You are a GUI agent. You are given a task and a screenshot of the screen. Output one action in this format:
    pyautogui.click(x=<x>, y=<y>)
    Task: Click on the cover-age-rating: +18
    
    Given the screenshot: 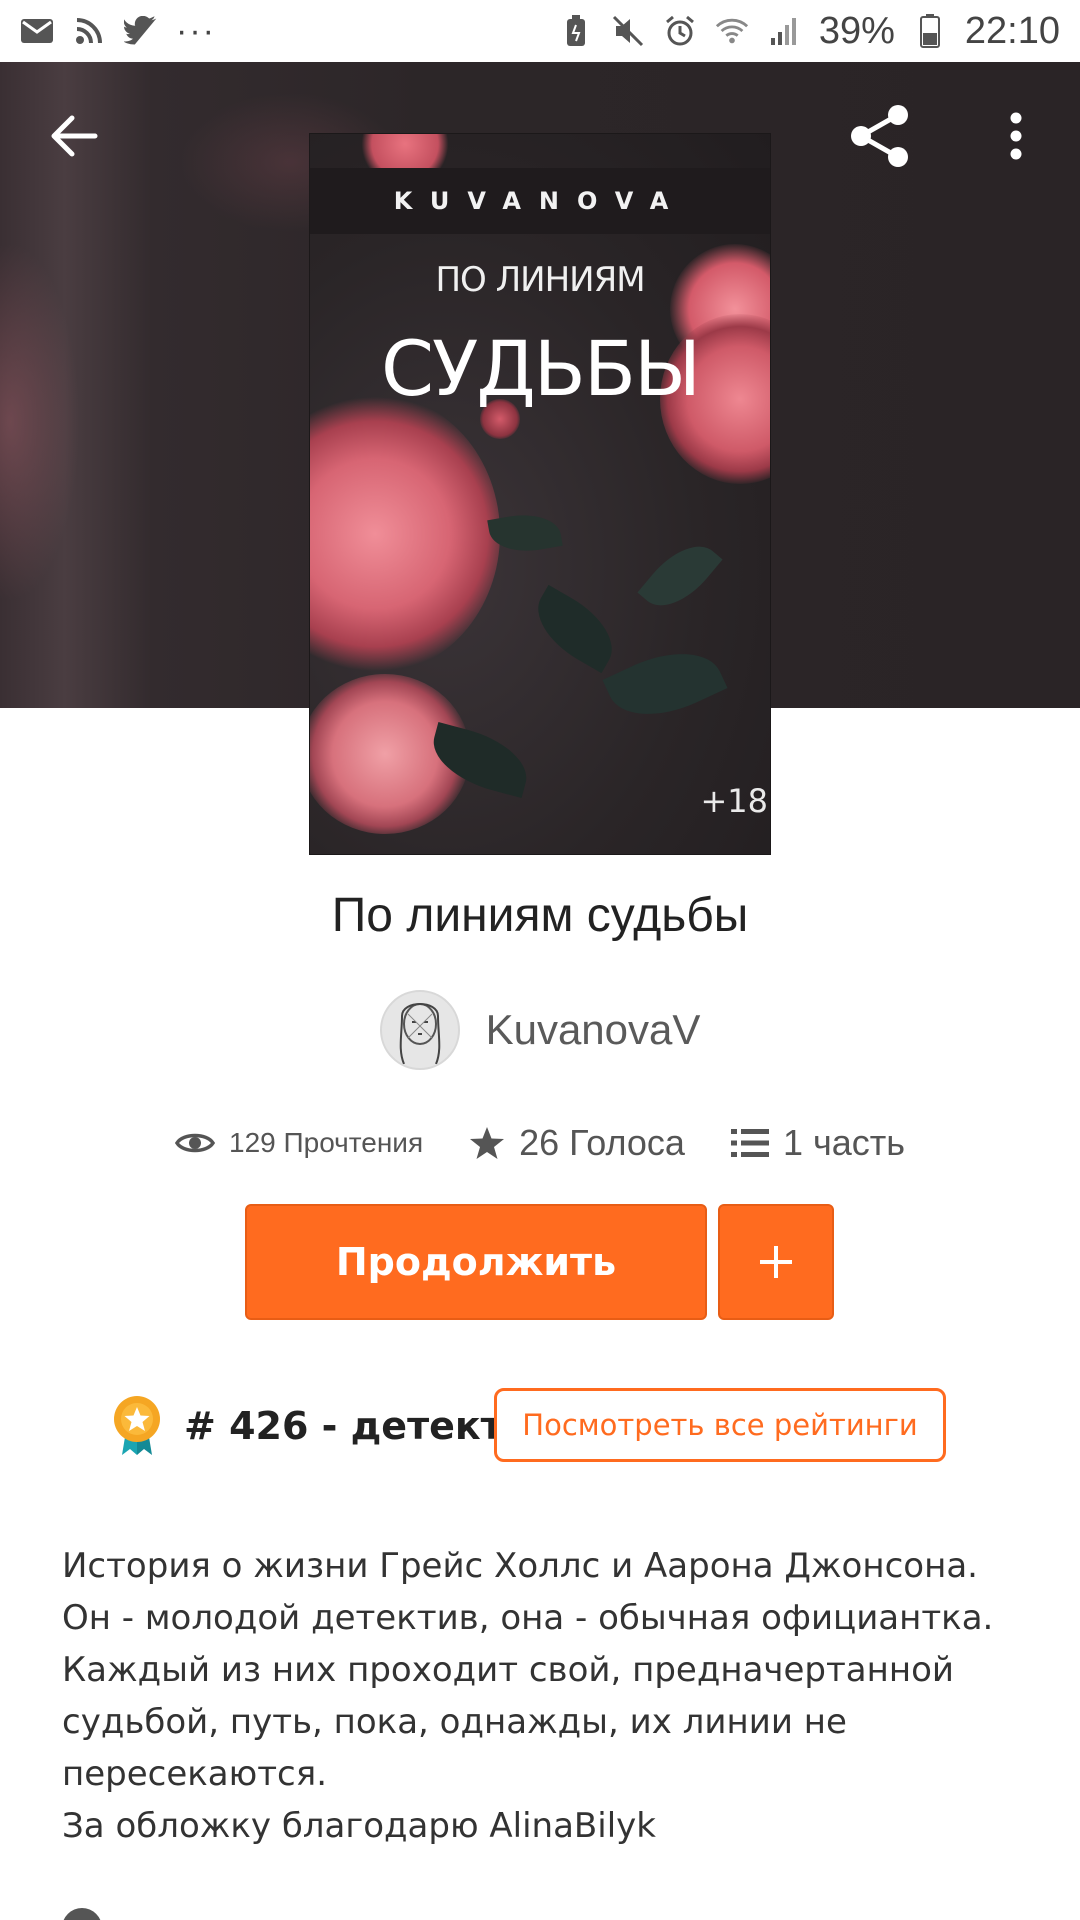 What is the action you would take?
    pyautogui.click(x=734, y=801)
    